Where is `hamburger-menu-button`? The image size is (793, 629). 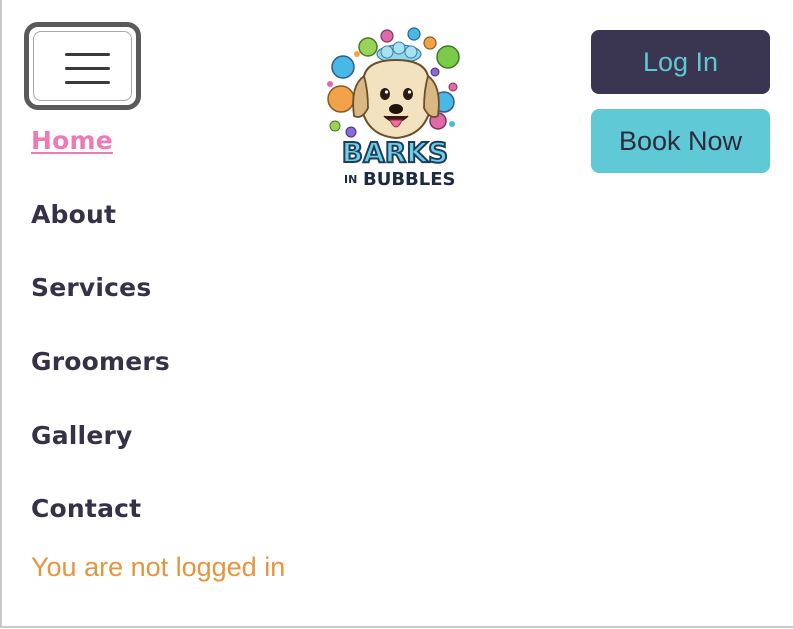
hamburger-menu-button is located at coordinates (82, 66).